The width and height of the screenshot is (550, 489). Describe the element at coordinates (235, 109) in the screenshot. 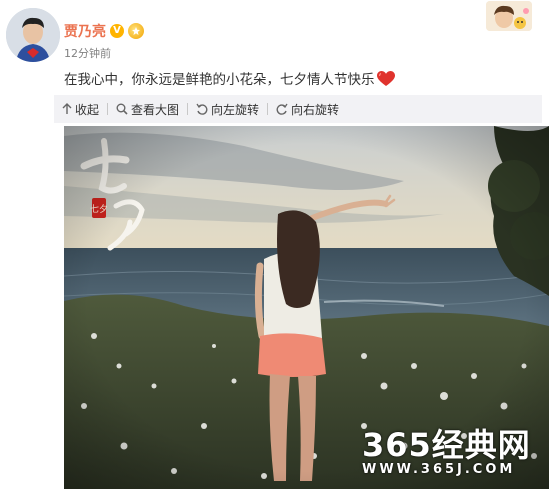

I see `rotate-left-label: 向左旋转` at that location.